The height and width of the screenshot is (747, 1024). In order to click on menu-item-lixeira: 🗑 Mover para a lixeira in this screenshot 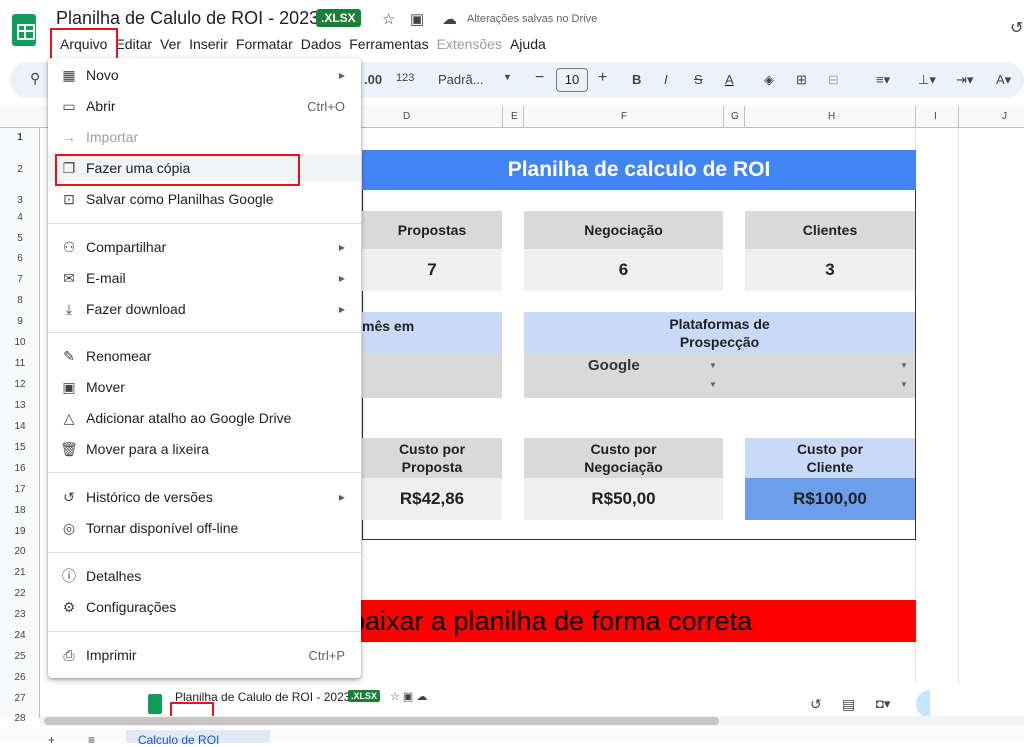, I will do `click(204, 449)`.